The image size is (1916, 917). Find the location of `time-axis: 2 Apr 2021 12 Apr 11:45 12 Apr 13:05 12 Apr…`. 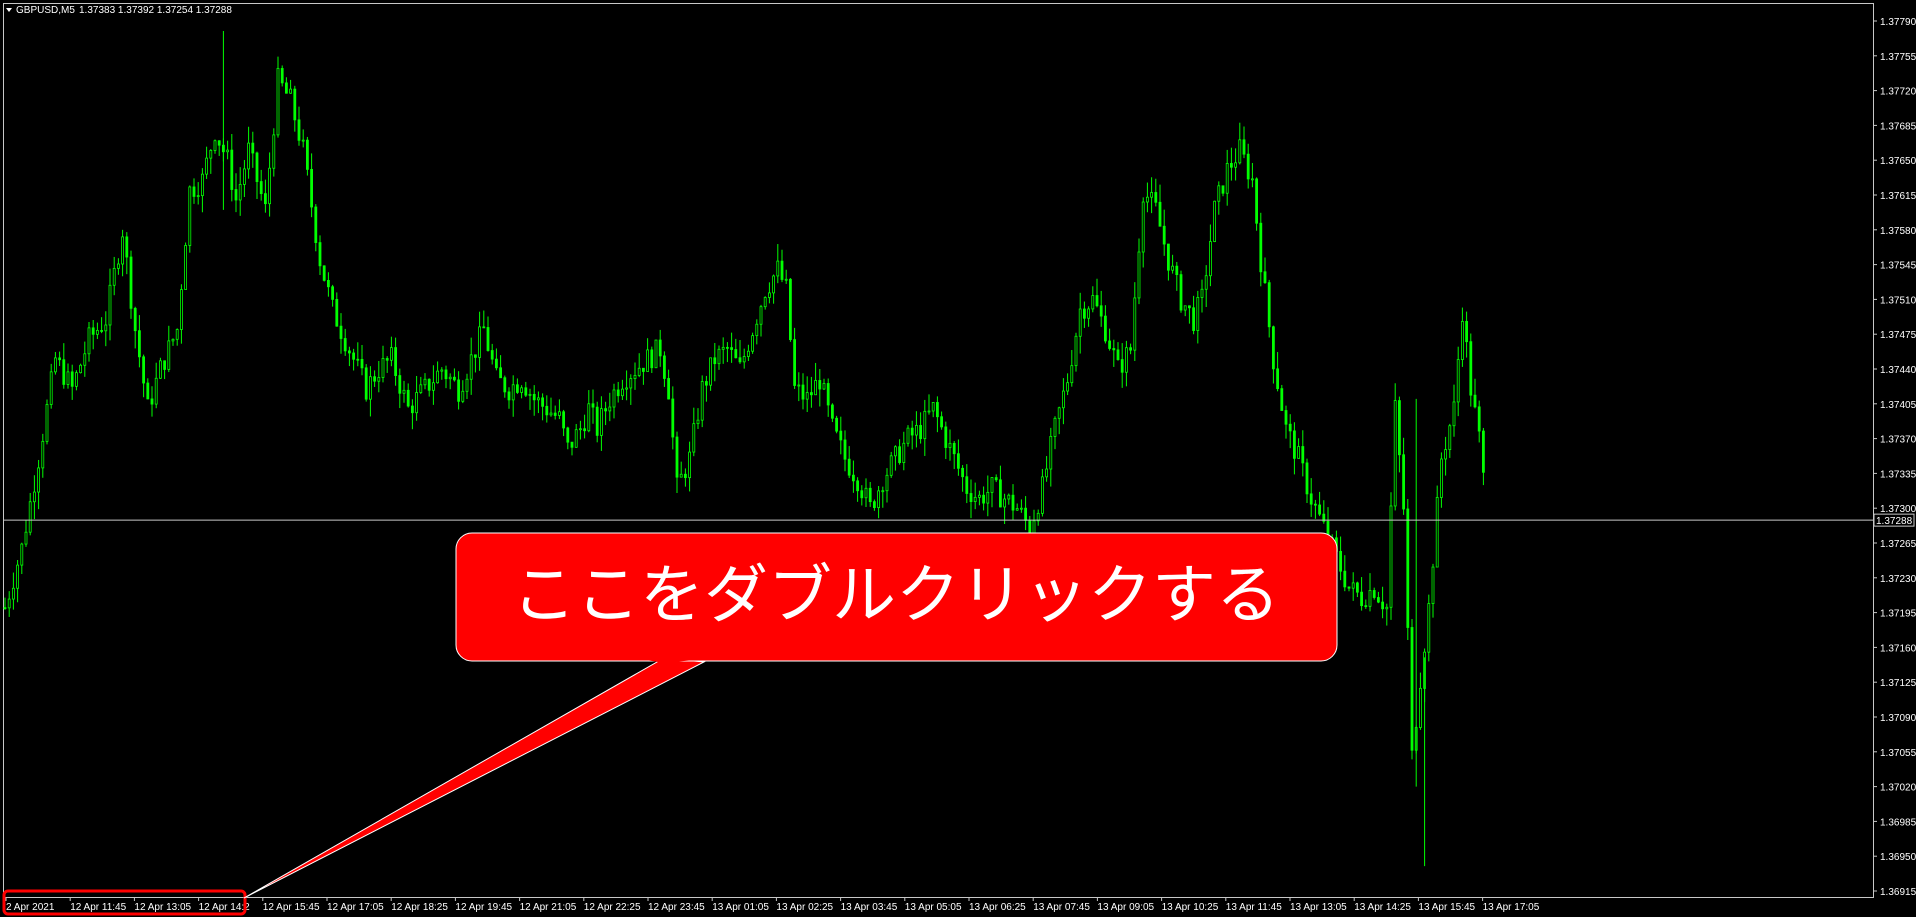

time-axis: 2 Apr 2021 12 Apr 11:45 12 Apr 13:05 12 Apr… is located at coordinates (772, 905).